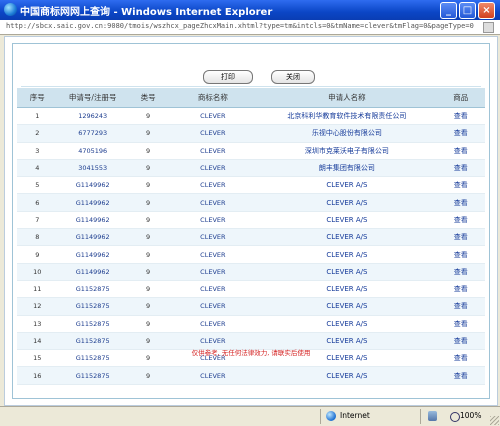 This screenshot has width=500, height=426. I want to click on col-header-applicant: 申请人名称, so click(347, 98).